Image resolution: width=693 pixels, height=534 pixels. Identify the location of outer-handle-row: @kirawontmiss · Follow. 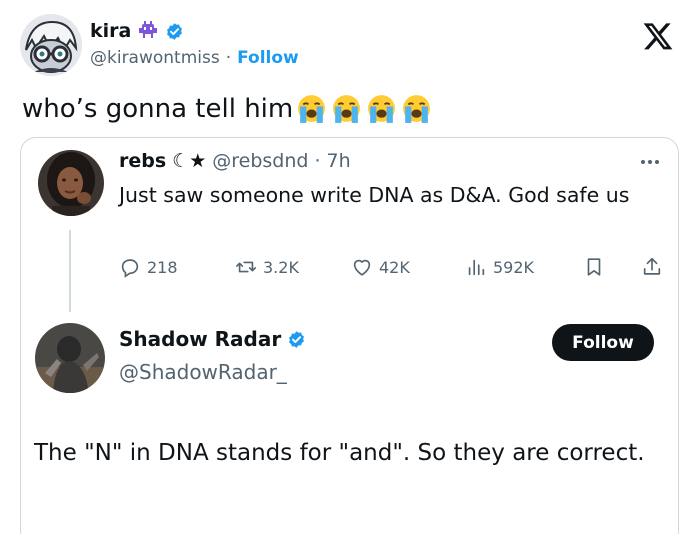
(194, 58).